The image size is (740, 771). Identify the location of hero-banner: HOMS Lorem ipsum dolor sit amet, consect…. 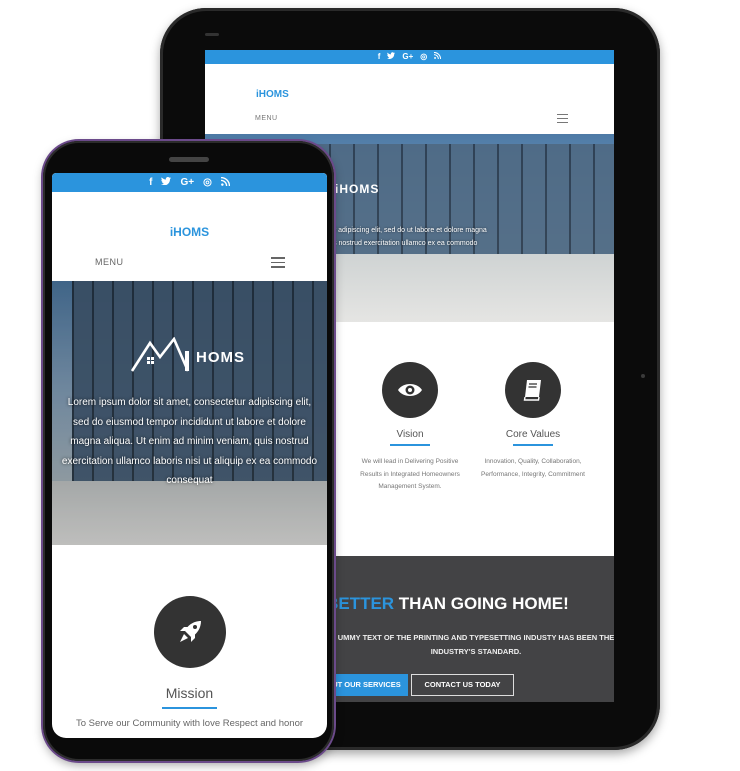
(189, 413).